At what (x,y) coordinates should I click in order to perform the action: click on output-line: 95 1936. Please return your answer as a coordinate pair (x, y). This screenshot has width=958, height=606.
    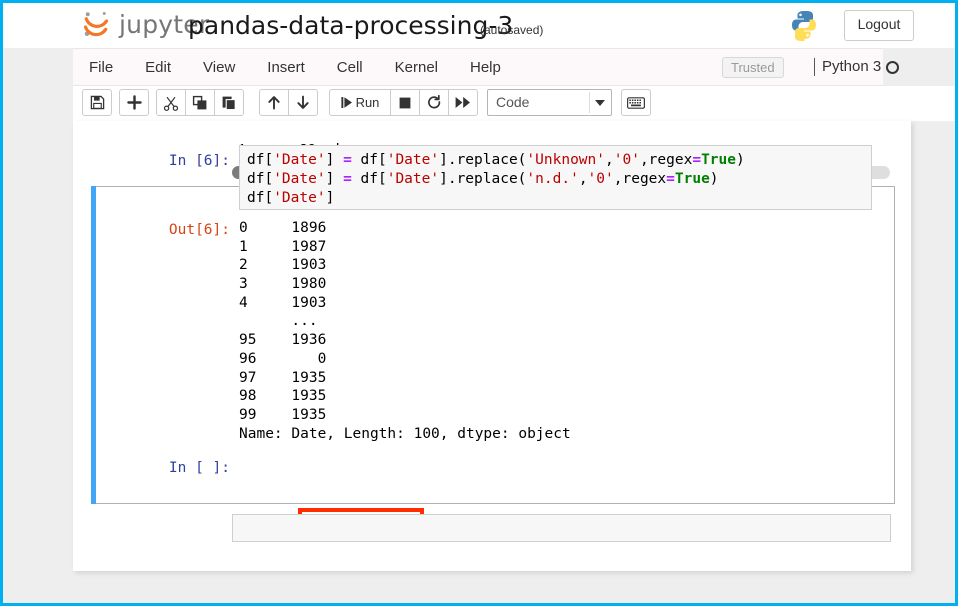
    Looking at the image, I should click on (283, 340).